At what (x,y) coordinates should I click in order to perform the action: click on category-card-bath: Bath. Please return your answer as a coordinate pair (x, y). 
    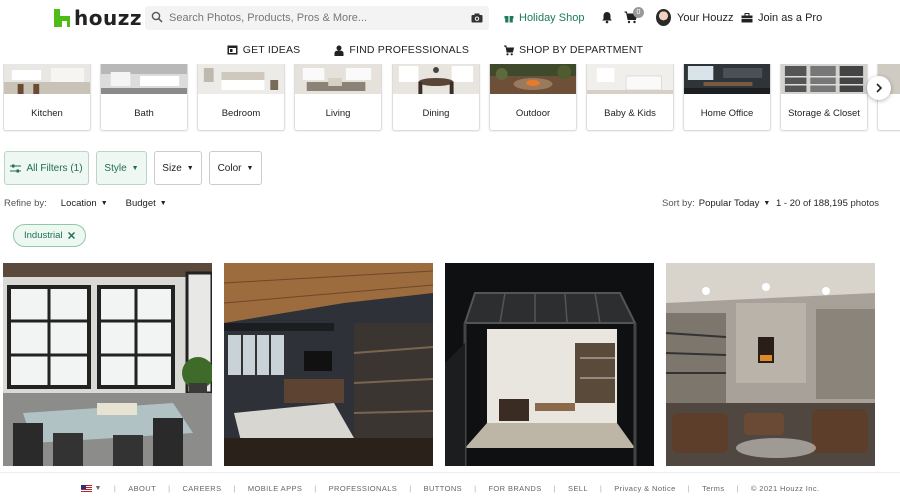
    Looking at the image, I should click on (144, 97).